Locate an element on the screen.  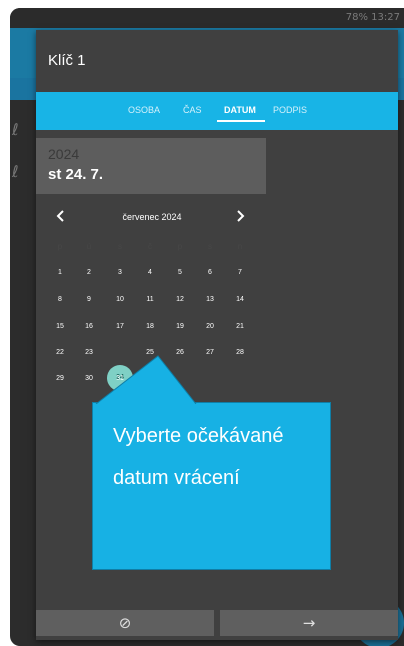
calendar-day: 19 is located at coordinates (180, 327).